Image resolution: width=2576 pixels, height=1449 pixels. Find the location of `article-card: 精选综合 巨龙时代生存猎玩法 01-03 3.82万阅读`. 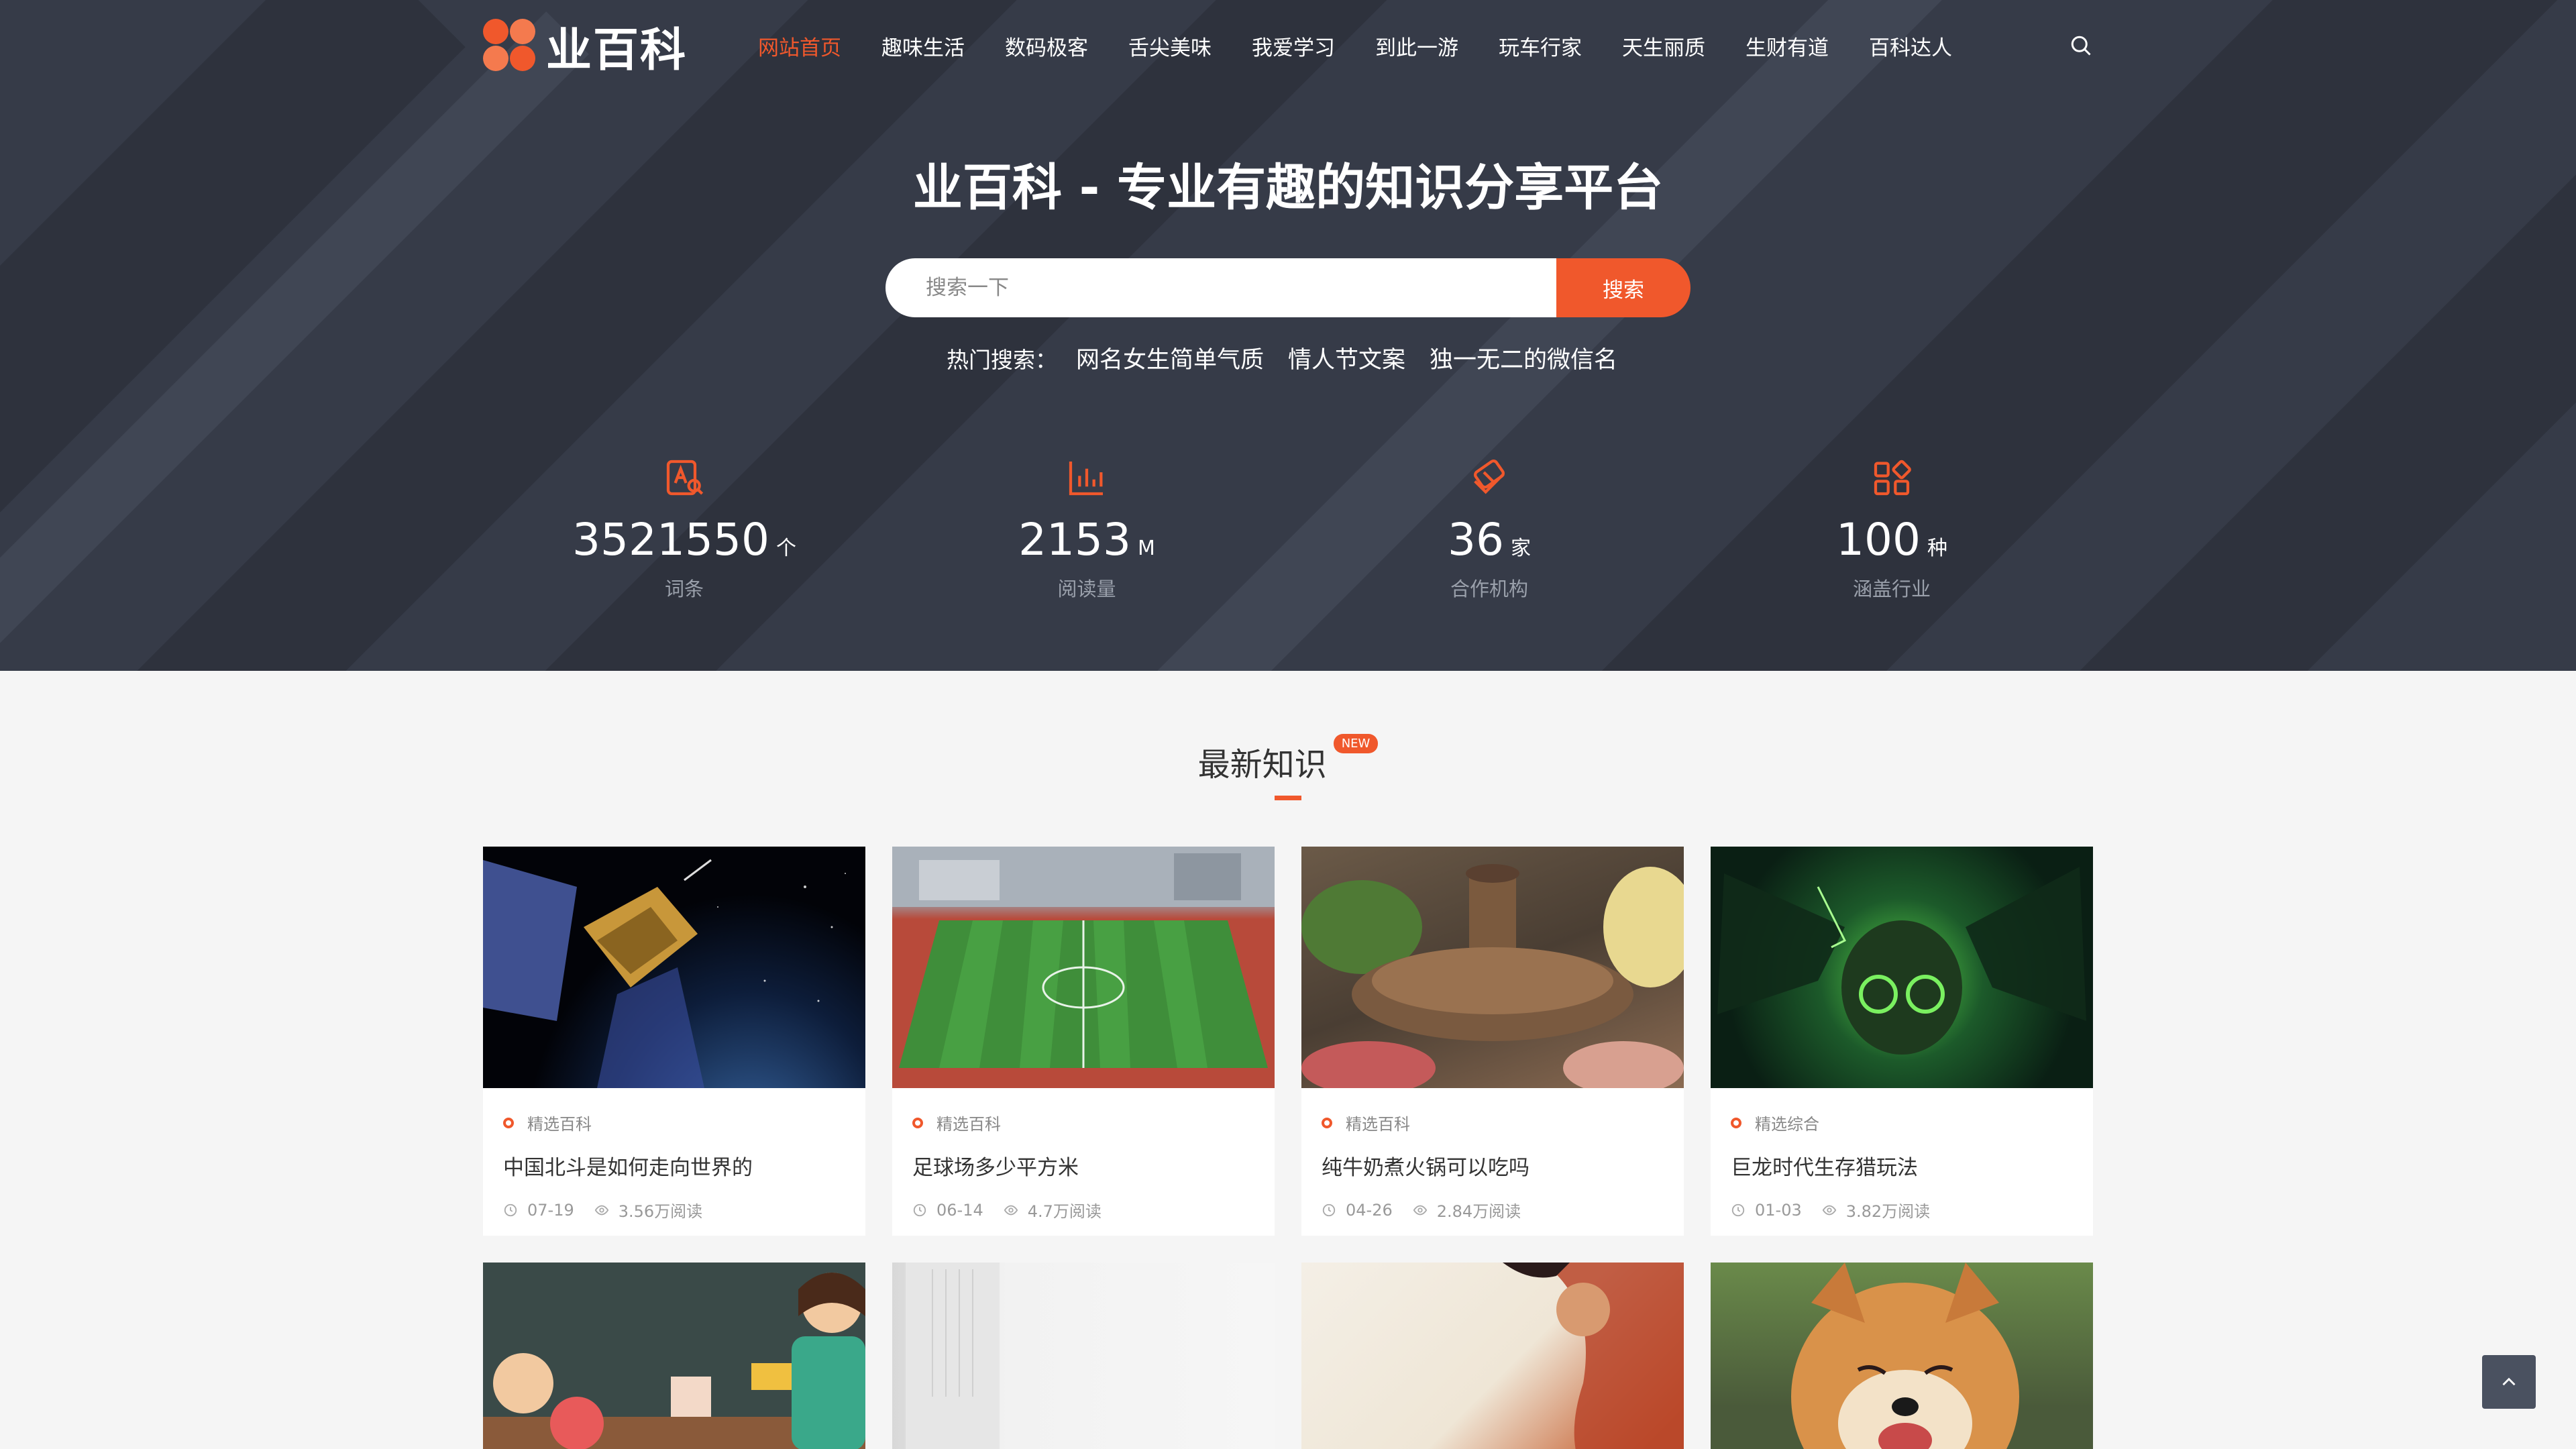

article-card: 精选综合 巨龙时代生存猎玩法 01-03 3.82万阅读 is located at coordinates (1902, 1041).